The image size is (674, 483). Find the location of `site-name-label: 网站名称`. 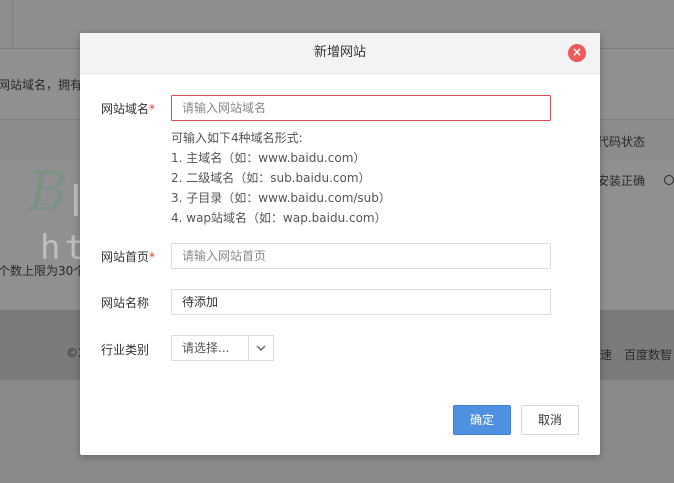

site-name-label: 网站名称 is located at coordinates (125, 303).